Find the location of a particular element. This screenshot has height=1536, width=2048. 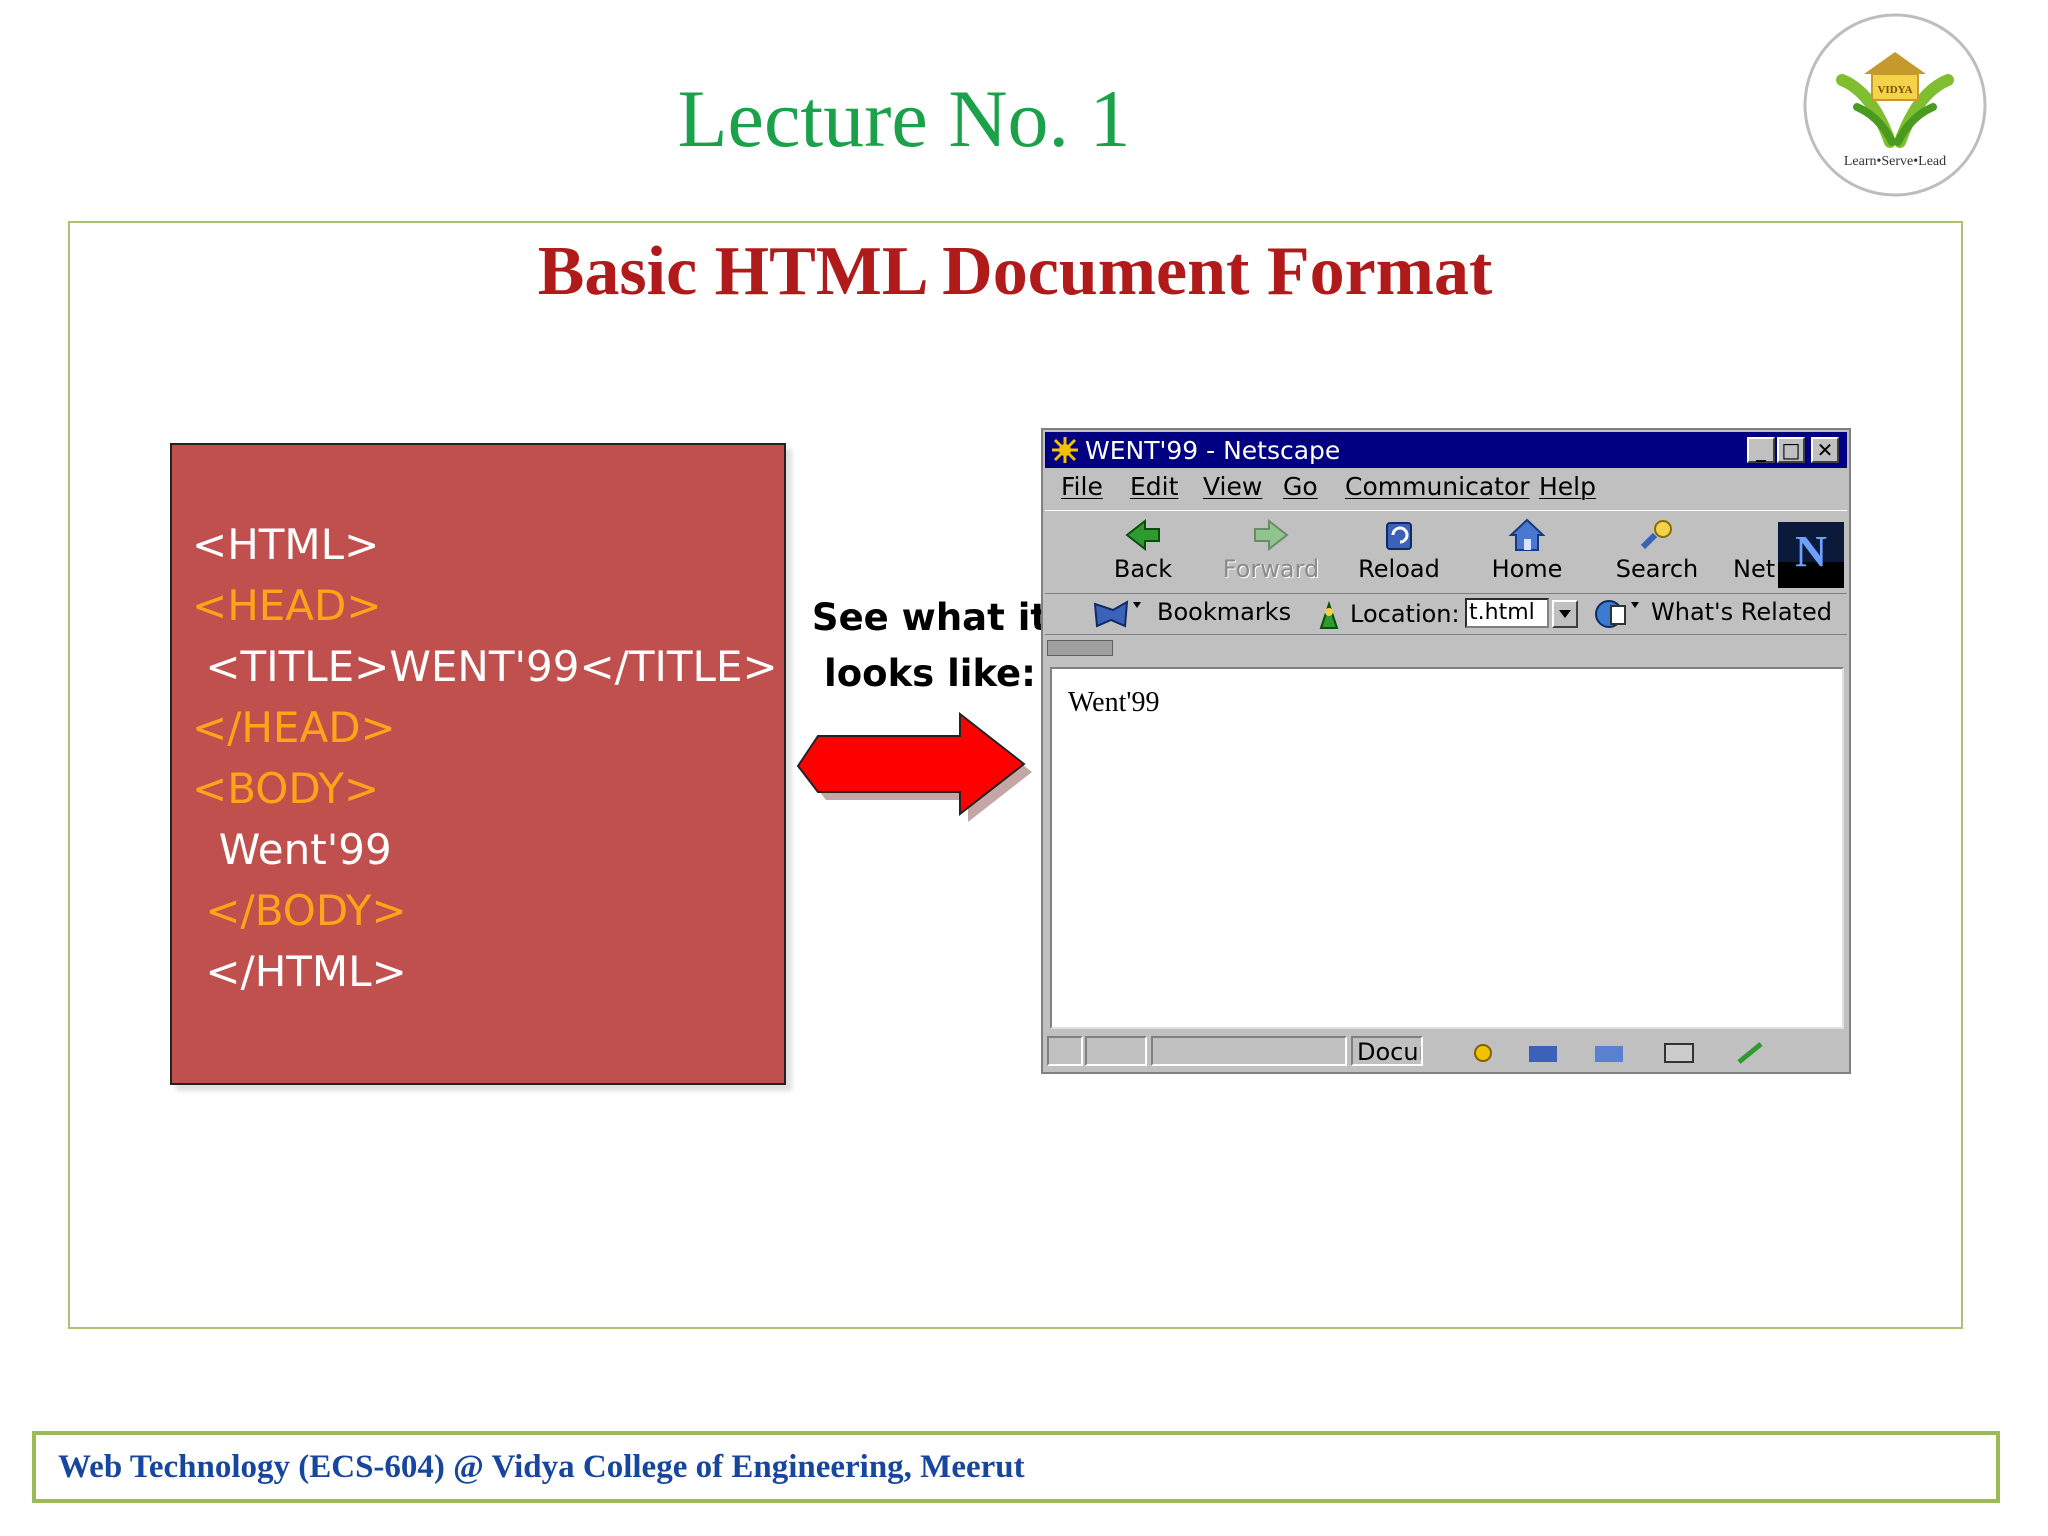

code-line-head-open: <HEAD> is located at coordinates (287, 605).